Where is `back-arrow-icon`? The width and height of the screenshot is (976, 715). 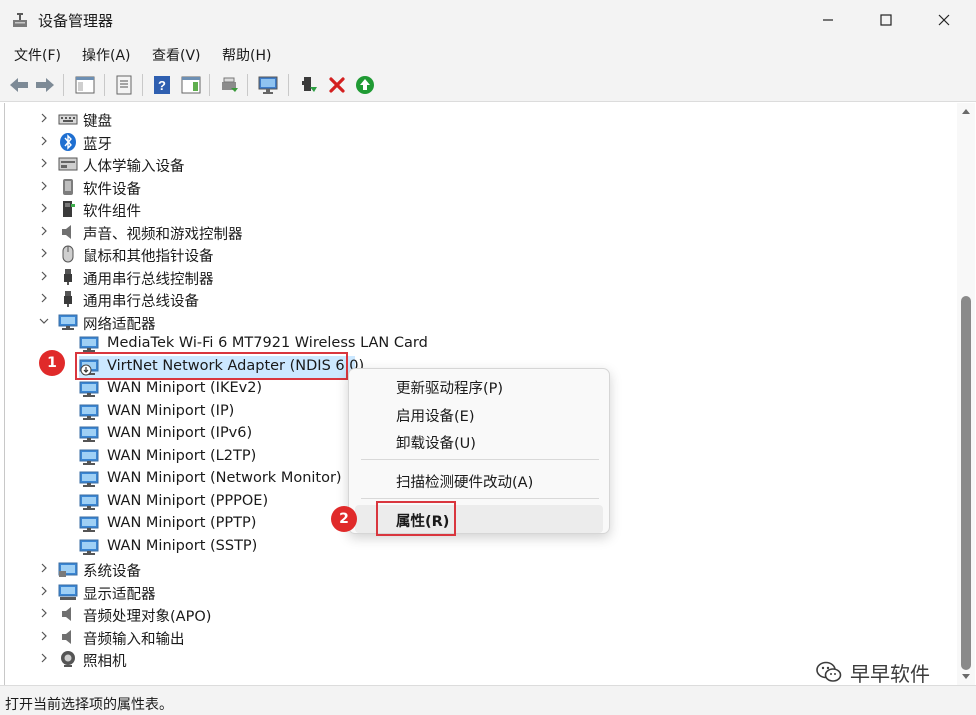 back-arrow-icon is located at coordinates (19, 85).